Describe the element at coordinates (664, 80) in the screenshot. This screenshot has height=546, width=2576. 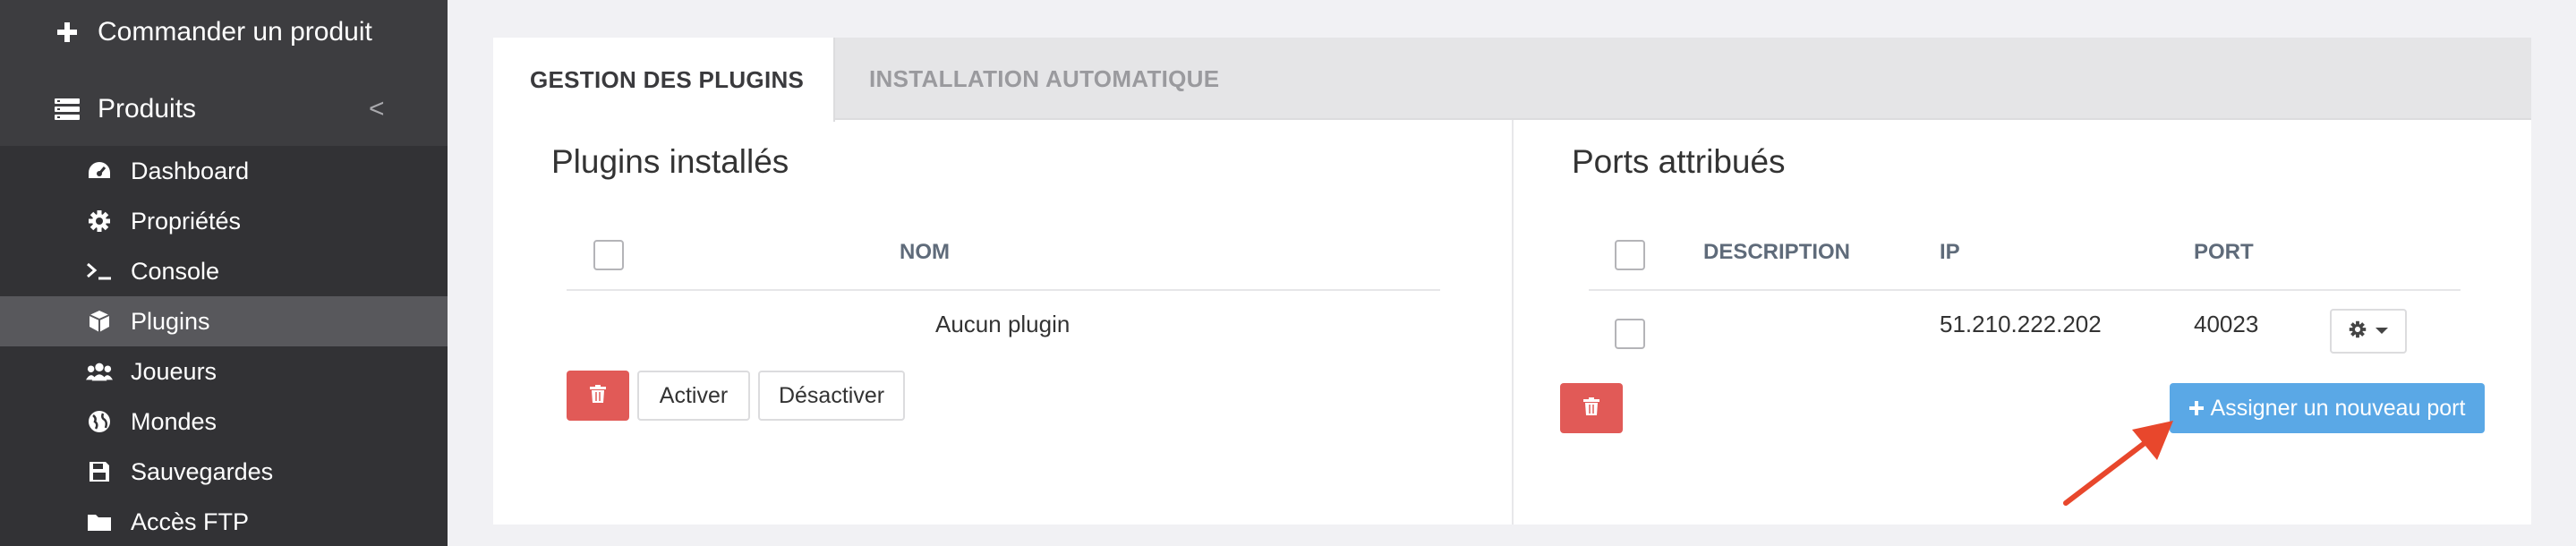
I see `tab-plugin-management: GESTION DES PLUGINS` at that location.